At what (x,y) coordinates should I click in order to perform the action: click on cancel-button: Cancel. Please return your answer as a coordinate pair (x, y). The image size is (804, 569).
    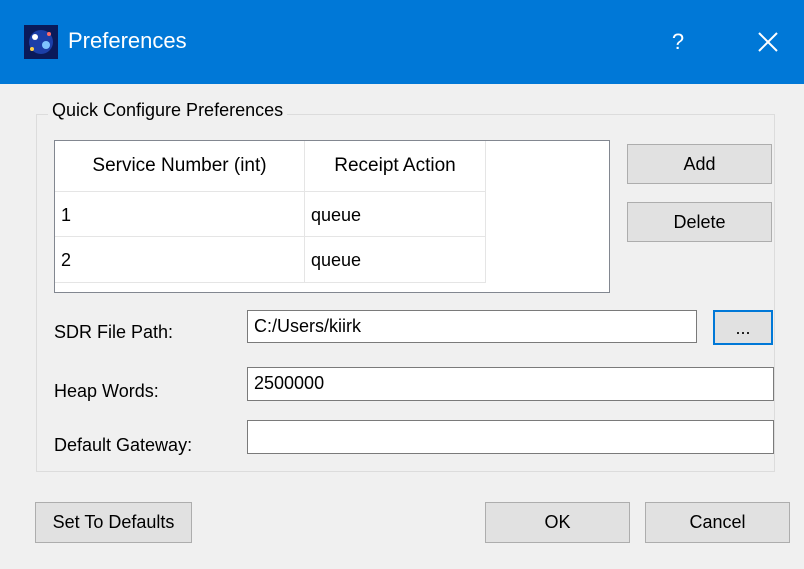
    Looking at the image, I should click on (717, 522).